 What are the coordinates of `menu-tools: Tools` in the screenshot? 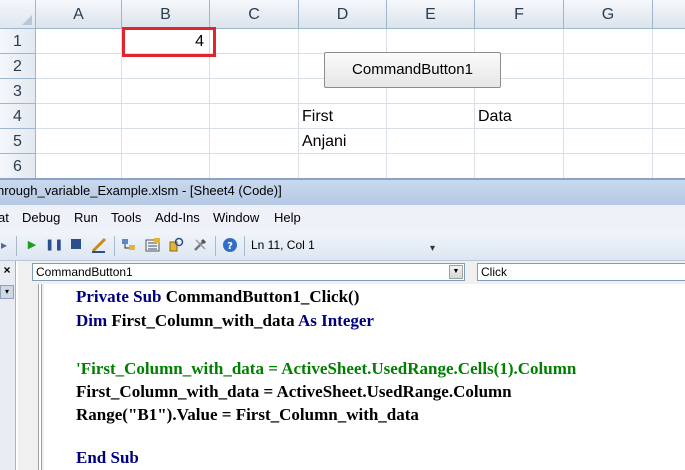 It's located at (126, 217).